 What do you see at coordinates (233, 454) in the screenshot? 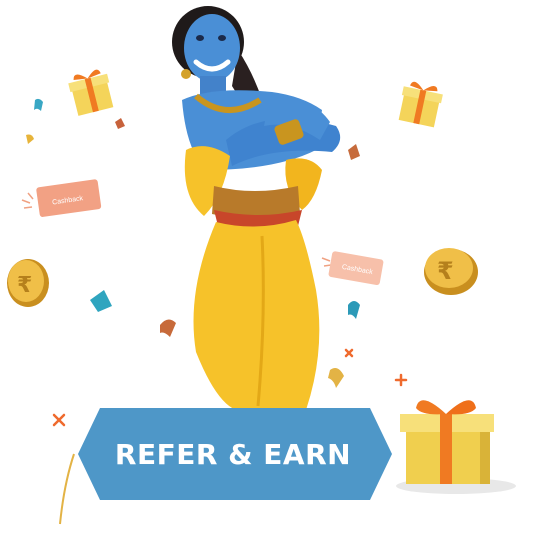
I see `refer-earn-label: REFER & EARN` at bounding box center [233, 454].